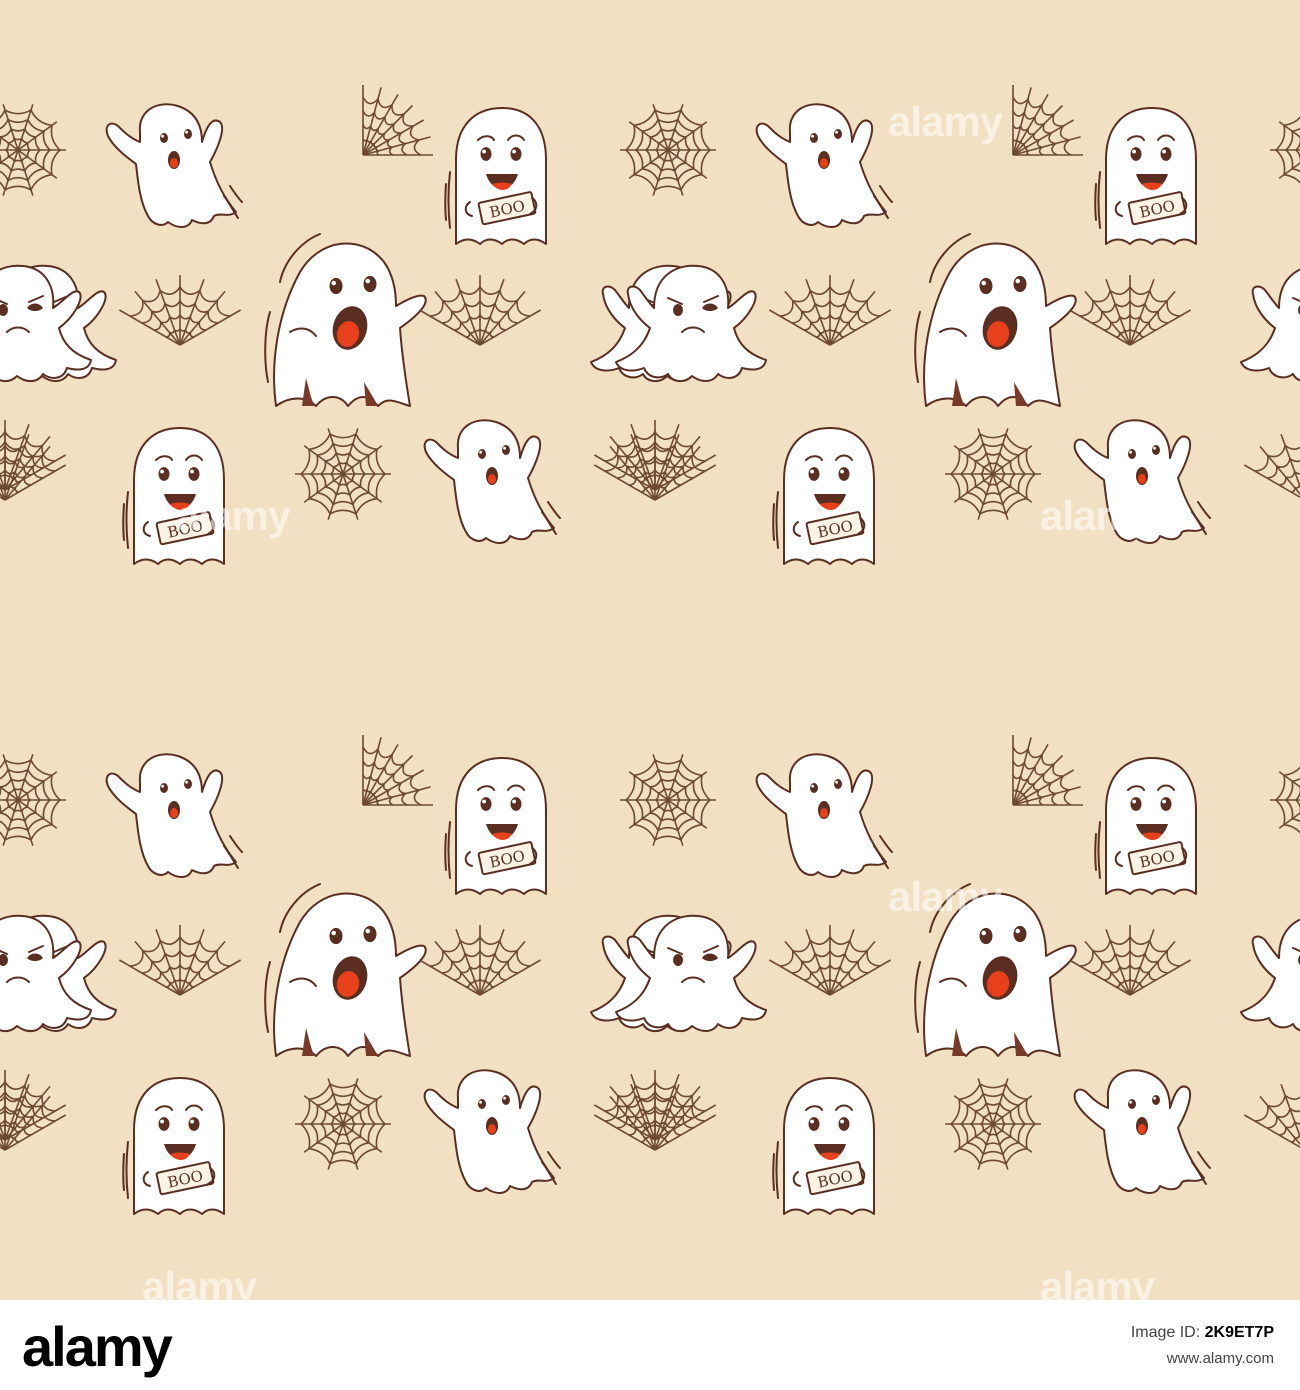 This screenshot has width=1300, height=1390. What do you see at coordinates (650, 1345) in the screenshot?
I see `stock-footer: alamy Image ID: 2K9ET7P www.alamy.com` at bounding box center [650, 1345].